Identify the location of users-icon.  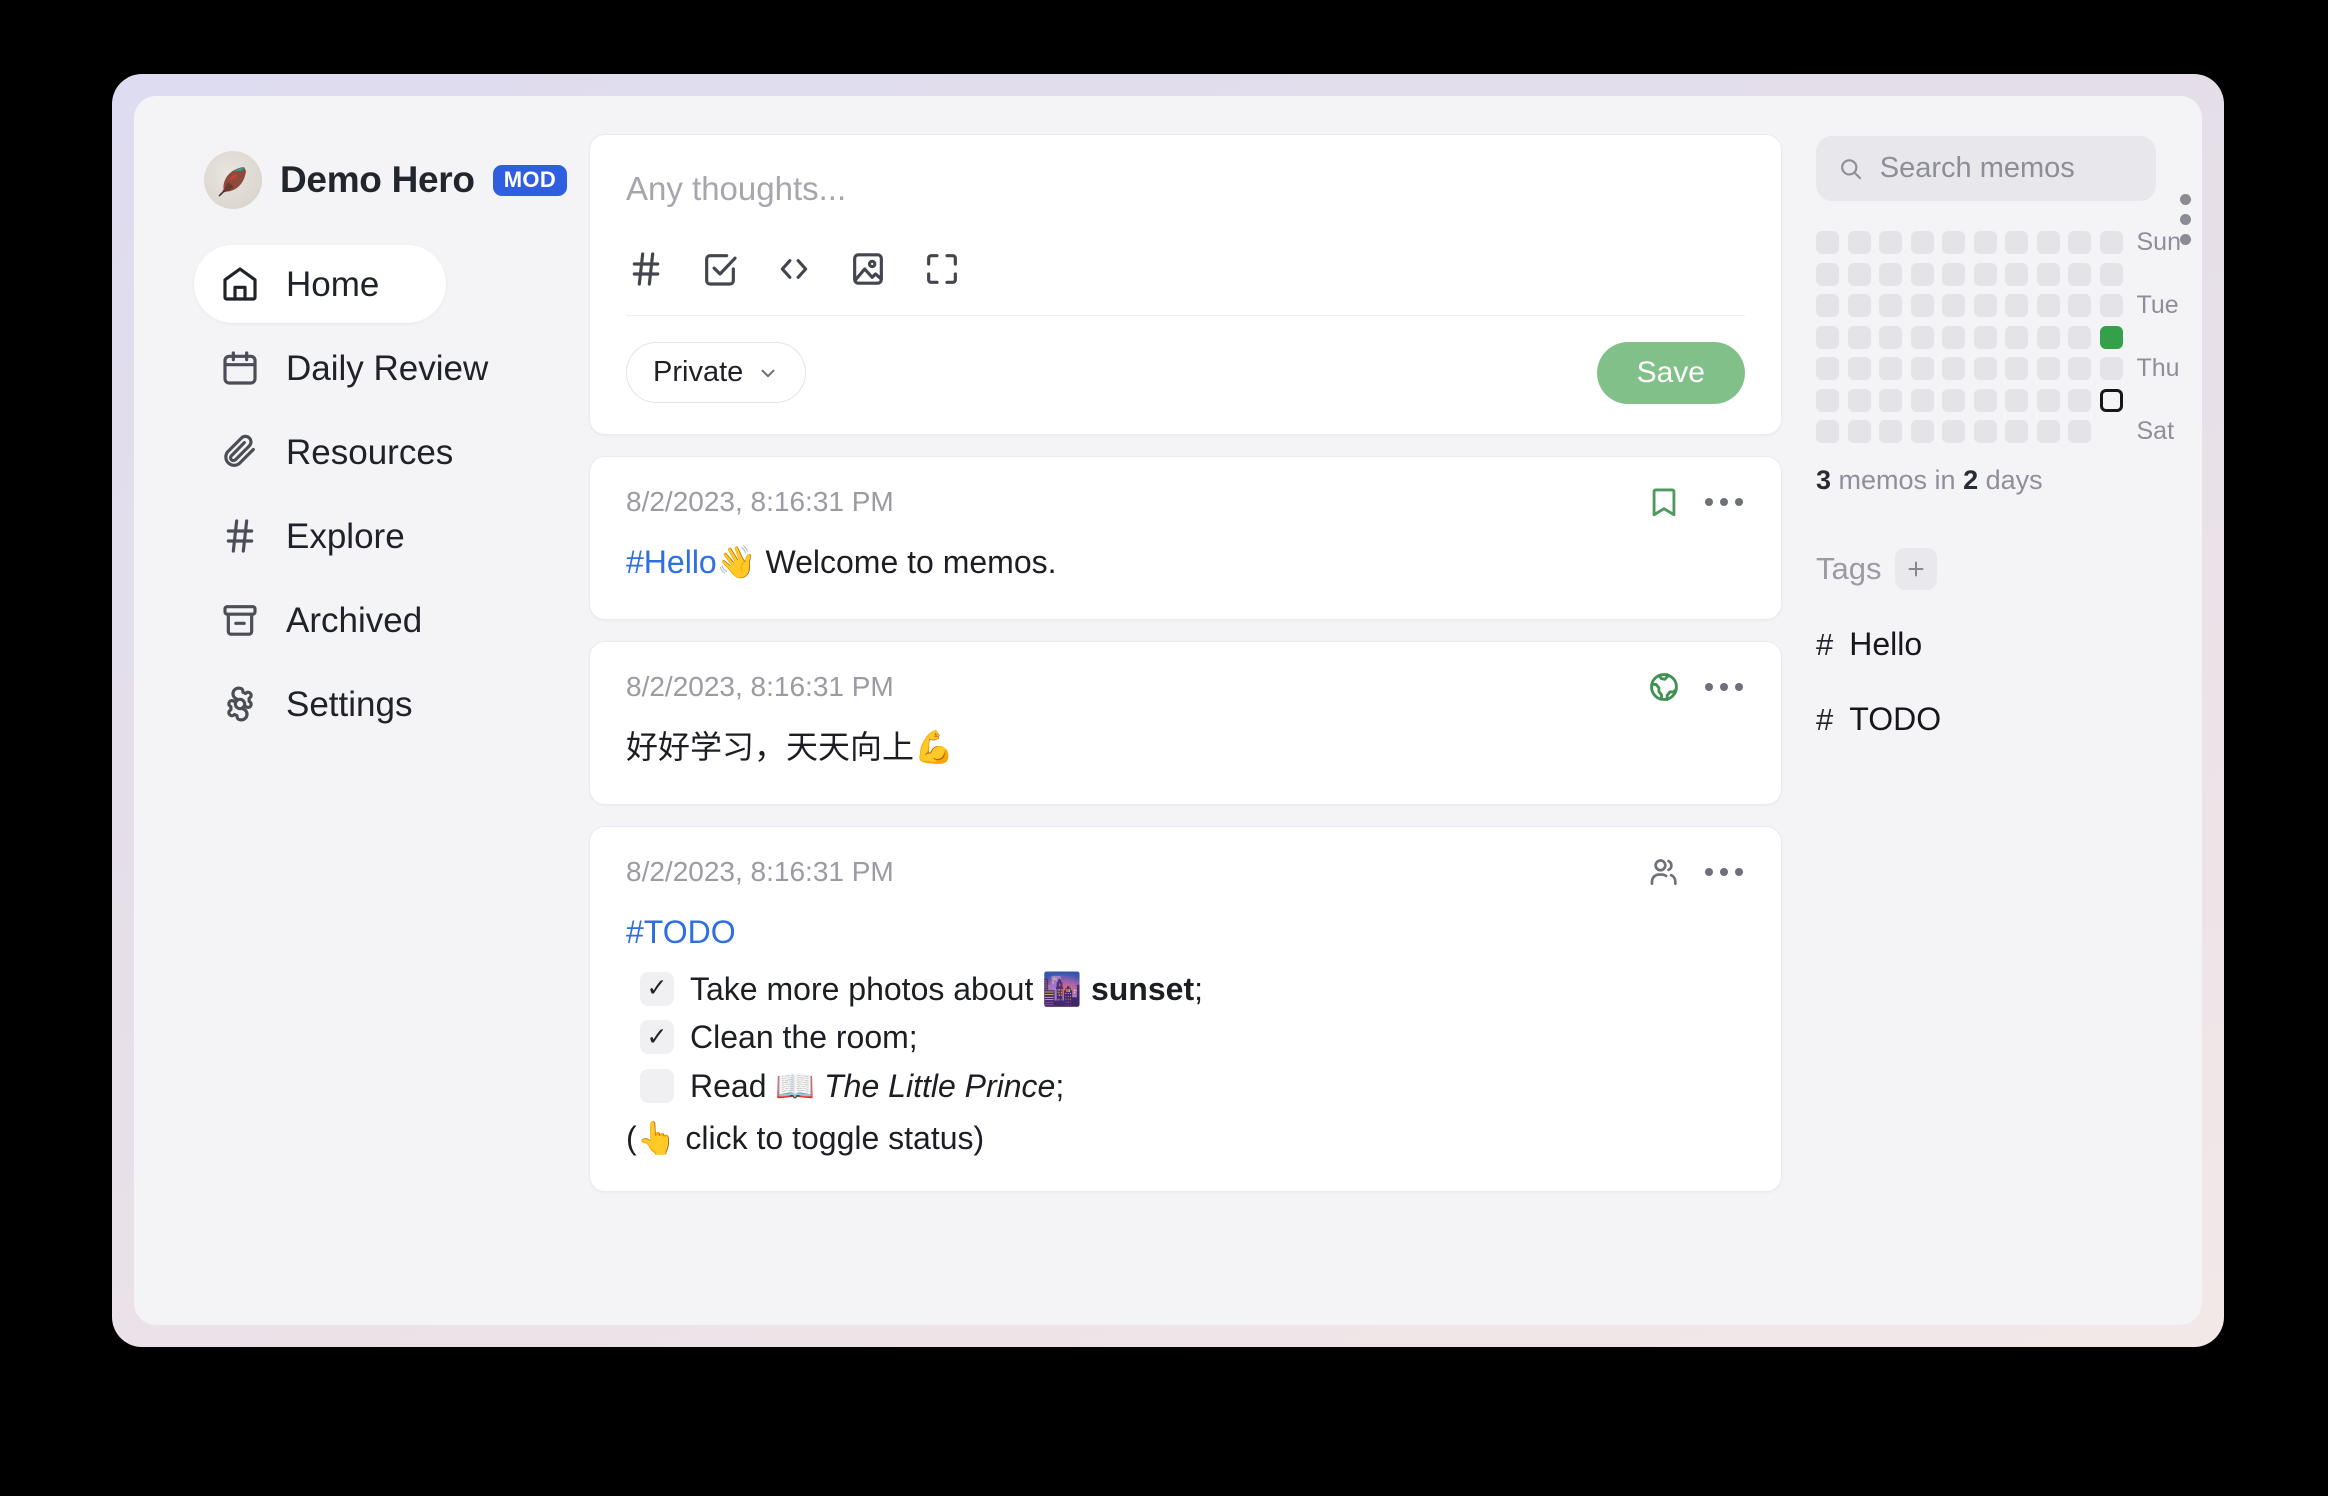
(1664, 872).